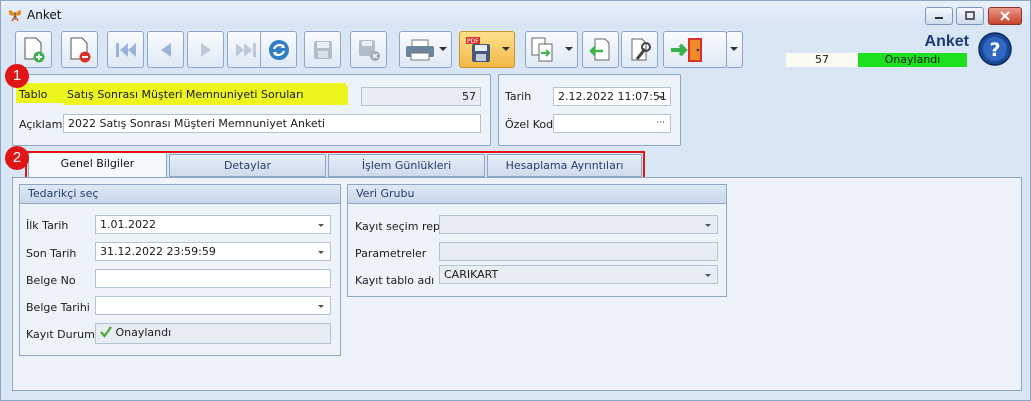  I want to click on kayit-durumu-field: Onaylandı, so click(213, 333).